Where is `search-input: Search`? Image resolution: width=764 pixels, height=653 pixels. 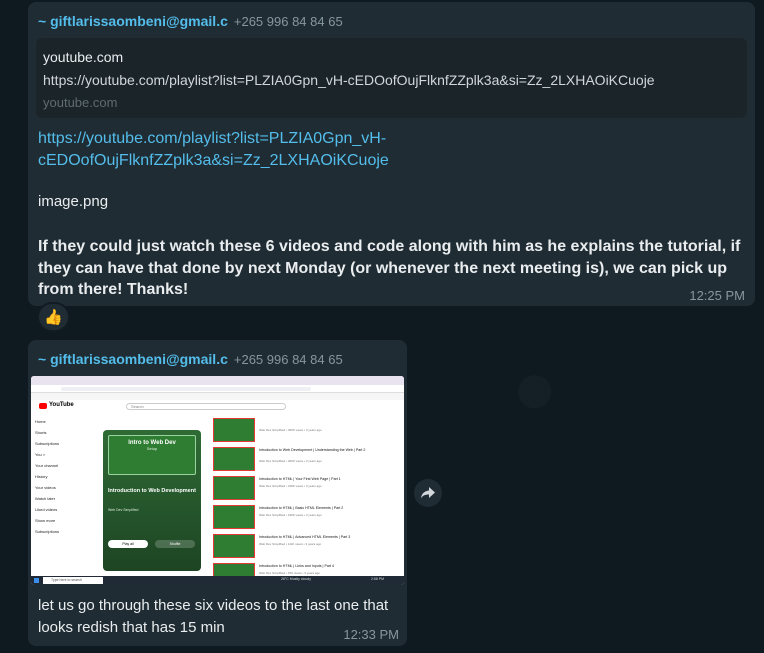
search-input: Search is located at coordinates (206, 406).